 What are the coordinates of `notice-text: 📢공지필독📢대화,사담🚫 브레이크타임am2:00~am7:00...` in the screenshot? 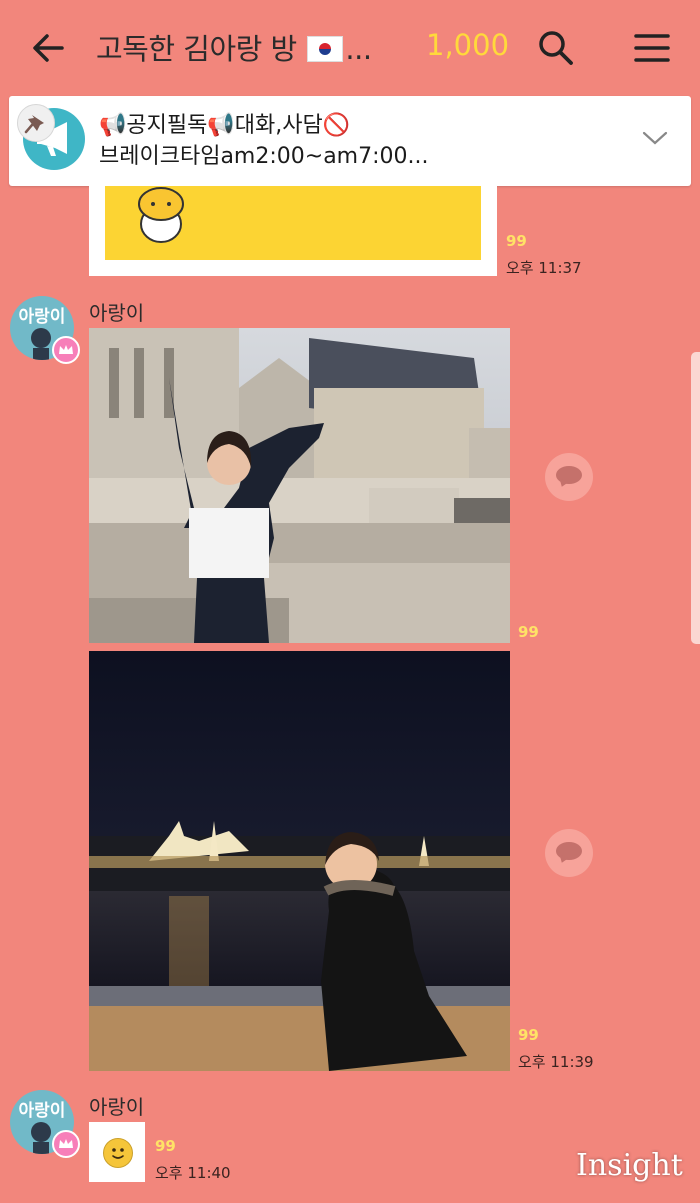 It's located at (359, 141).